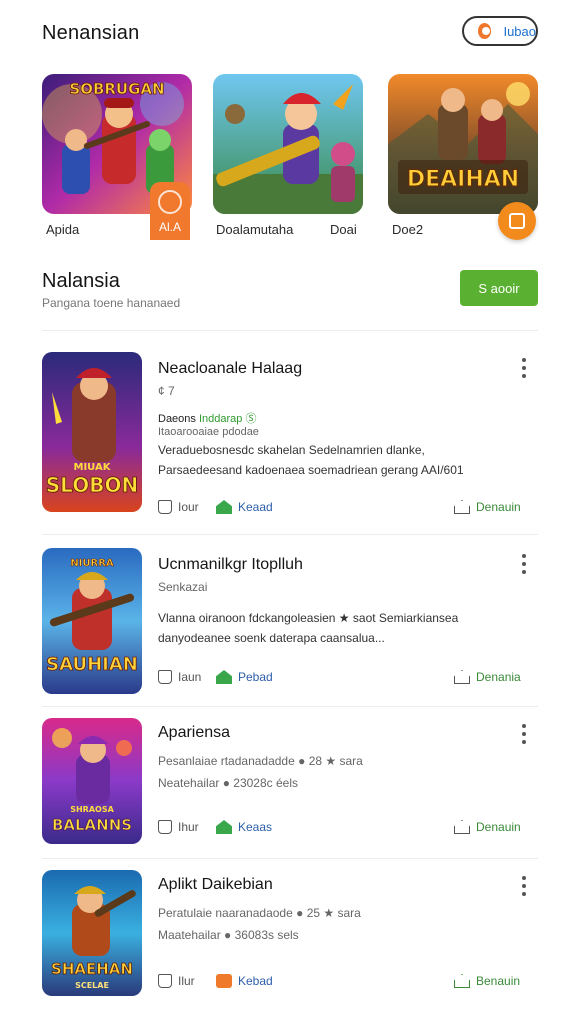 This screenshot has width=576, height=1024. What do you see at coordinates (190, 677) in the screenshot?
I see `like-label: Iaun` at bounding box center [190, 677].